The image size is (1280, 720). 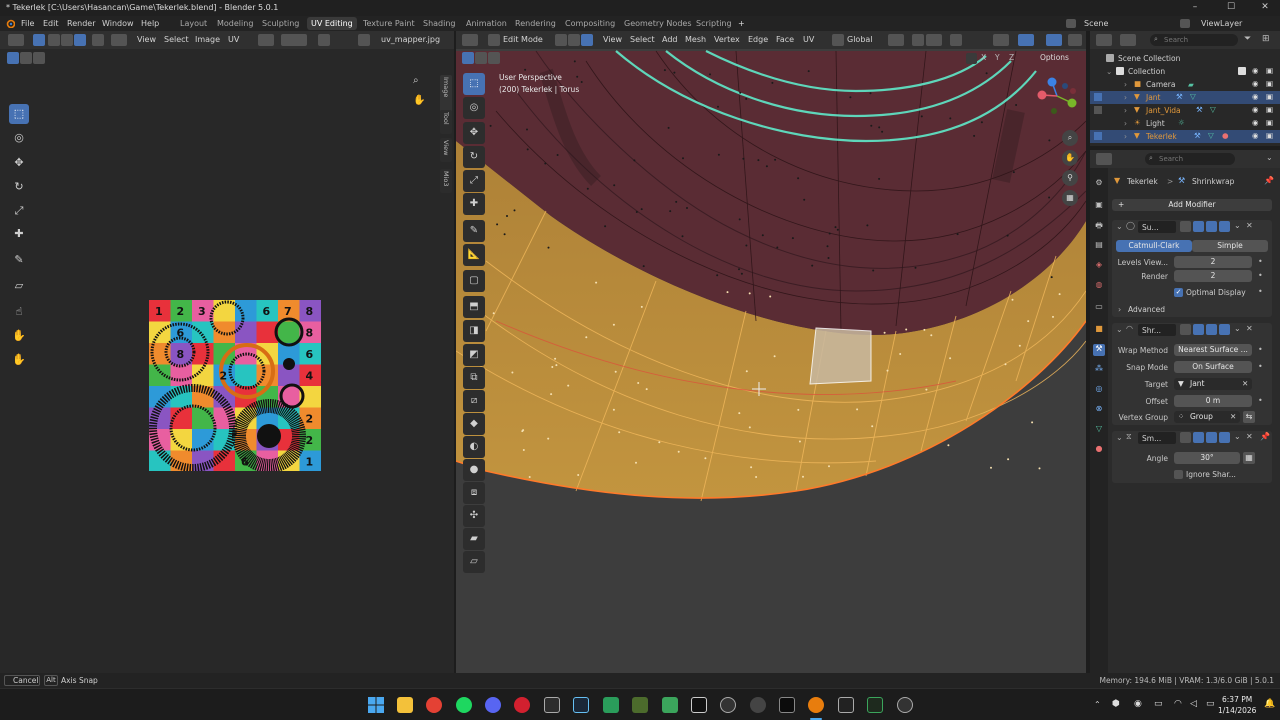 What do you see at coordinates (1192, 330) in the screenshot?
I see `shrinkwrap-modifier-header: ⌄ ◠ Shr... ⌄ ✕` at bounding box center [1192, 330].